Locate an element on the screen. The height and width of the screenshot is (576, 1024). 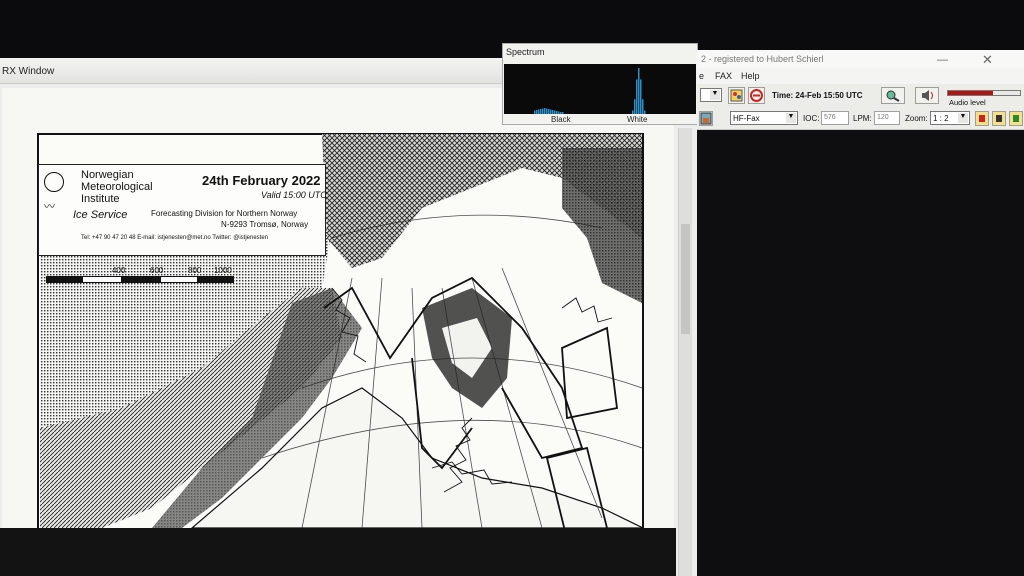
zoom-value: 1 : 2 is located at coordinates (941, 118).